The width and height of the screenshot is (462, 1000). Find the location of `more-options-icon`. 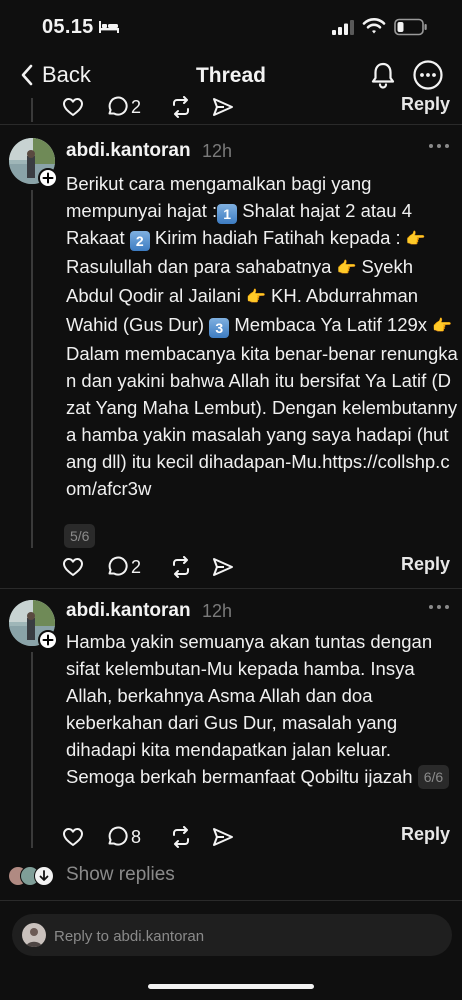

more-options-icon is located at coordinates (428, 75).